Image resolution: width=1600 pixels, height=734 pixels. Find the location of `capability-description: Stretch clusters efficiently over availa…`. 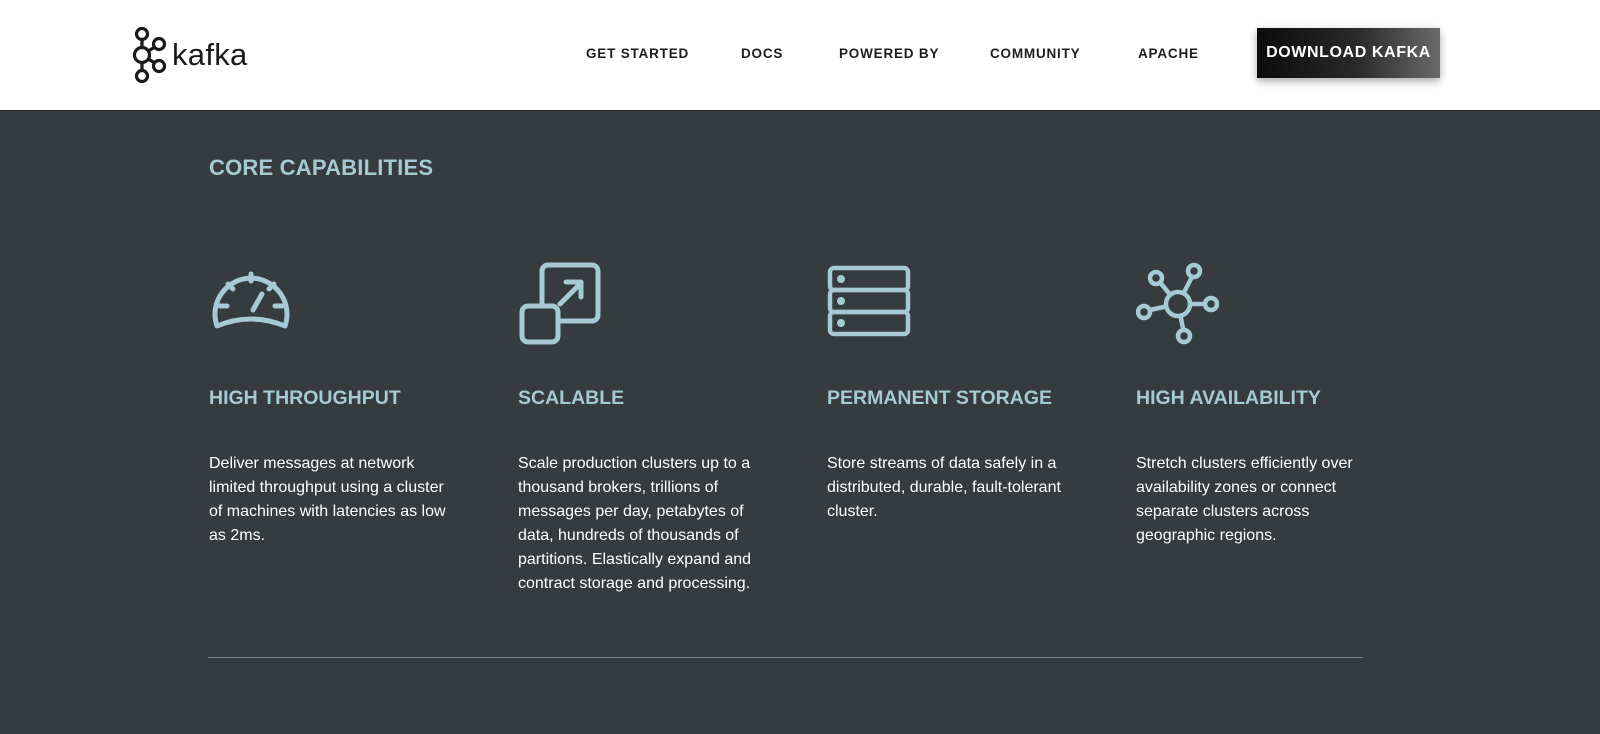

capability-description: Stretch clusters efficiently over availa… is located at coordinates (1244, 499).